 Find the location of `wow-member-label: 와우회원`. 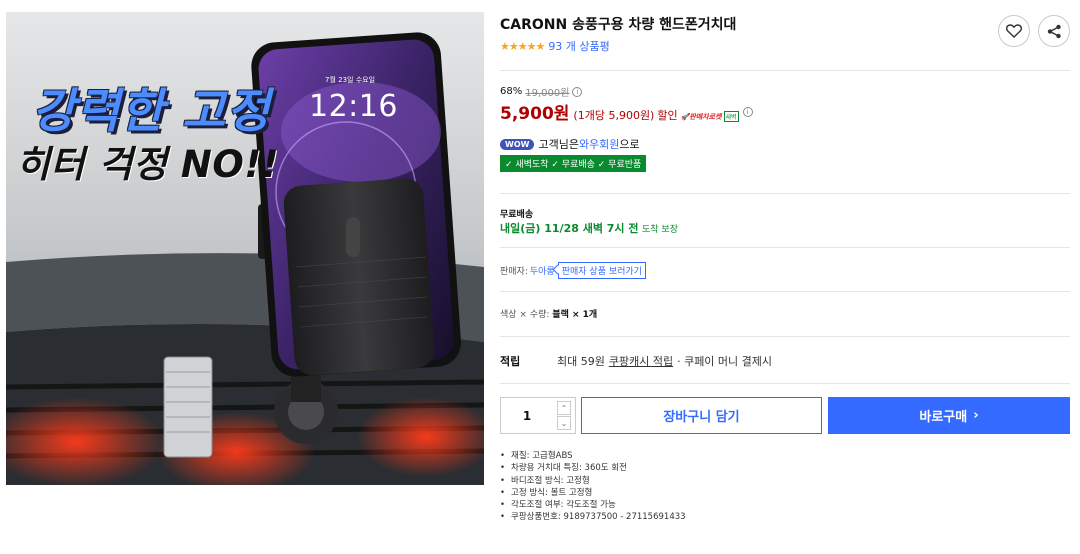

wow-member-label: 와우회원 is located at coordinates (599, 144).